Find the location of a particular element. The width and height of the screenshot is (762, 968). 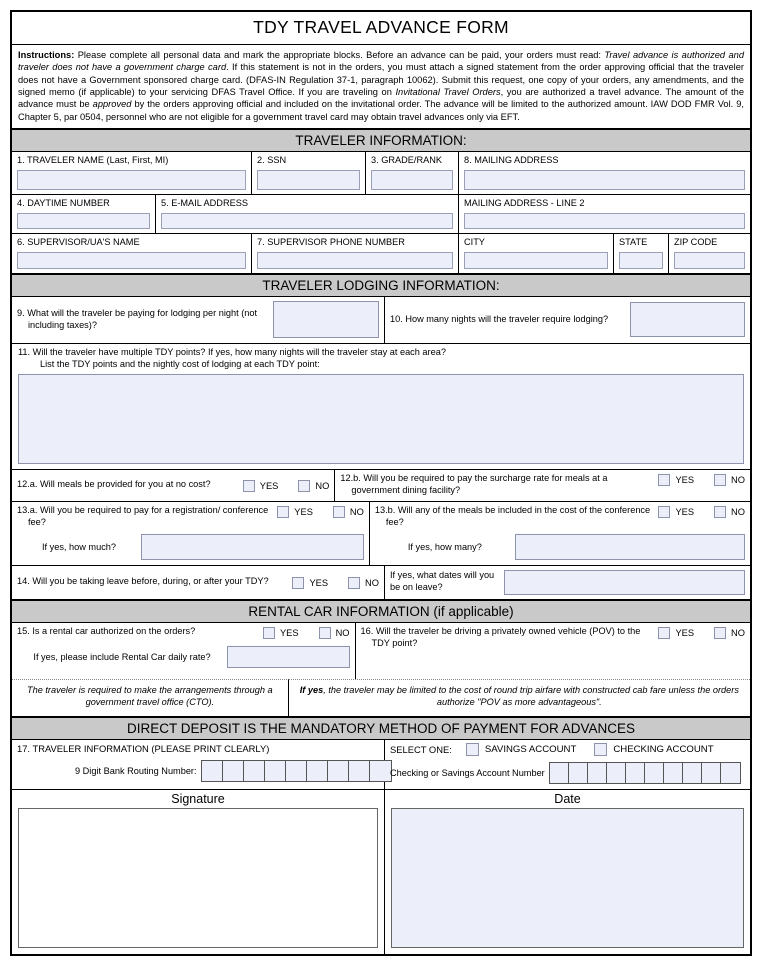

checkbox-13a-yes is located at coordinates (283, 512).